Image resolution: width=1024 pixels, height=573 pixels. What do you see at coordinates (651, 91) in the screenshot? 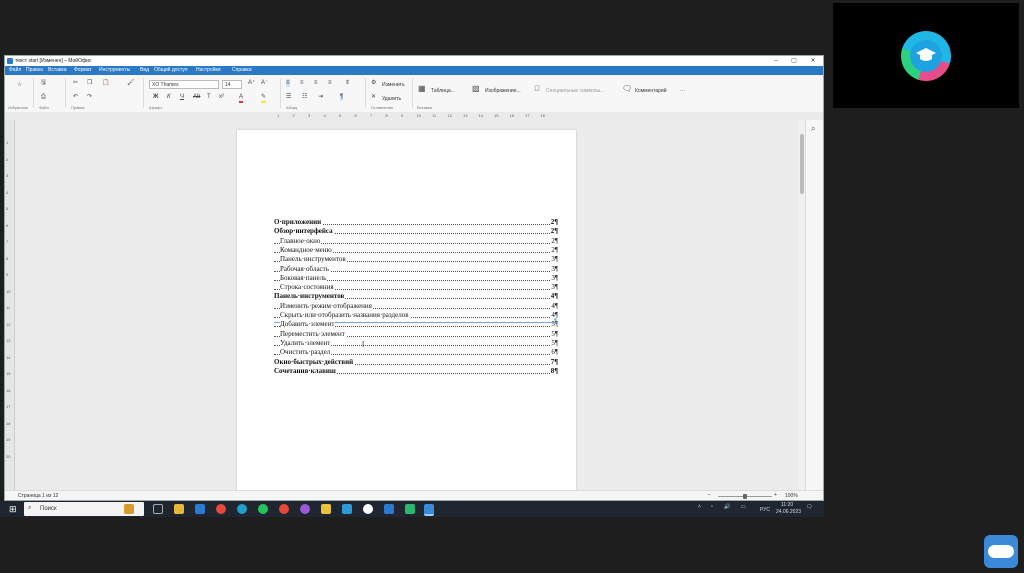
I see `comment-button: Комментарий` at bounding box center [651, 91].